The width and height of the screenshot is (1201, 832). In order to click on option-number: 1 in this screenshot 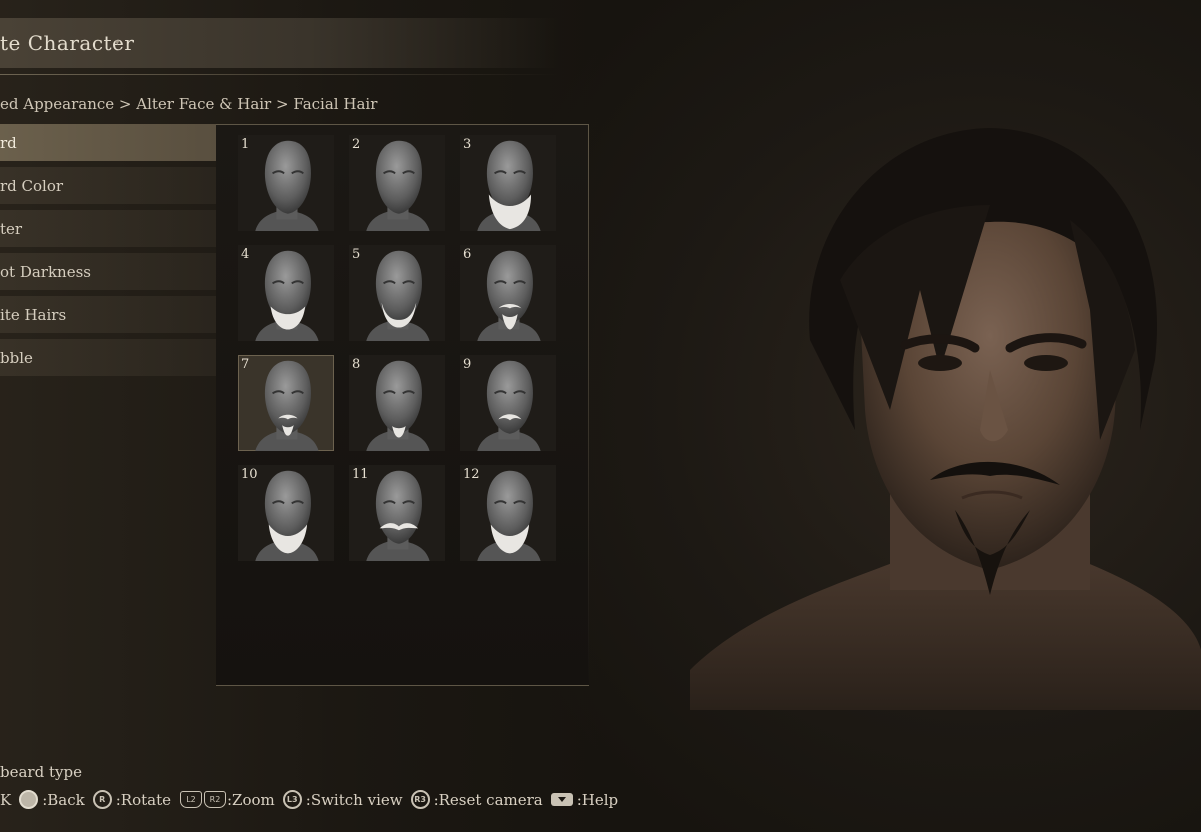, I will do `click(245, 144)`.